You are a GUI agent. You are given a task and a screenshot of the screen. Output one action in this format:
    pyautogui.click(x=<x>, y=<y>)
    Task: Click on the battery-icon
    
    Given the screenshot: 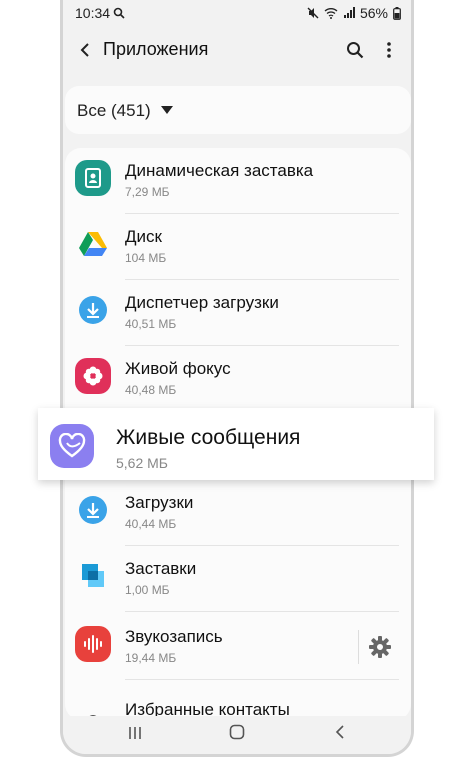 What is the action you would take?
    pyautogui.click(x=397, y=13)
    